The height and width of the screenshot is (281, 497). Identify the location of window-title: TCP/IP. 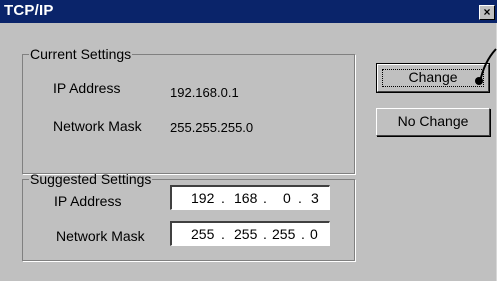
(29, 10).